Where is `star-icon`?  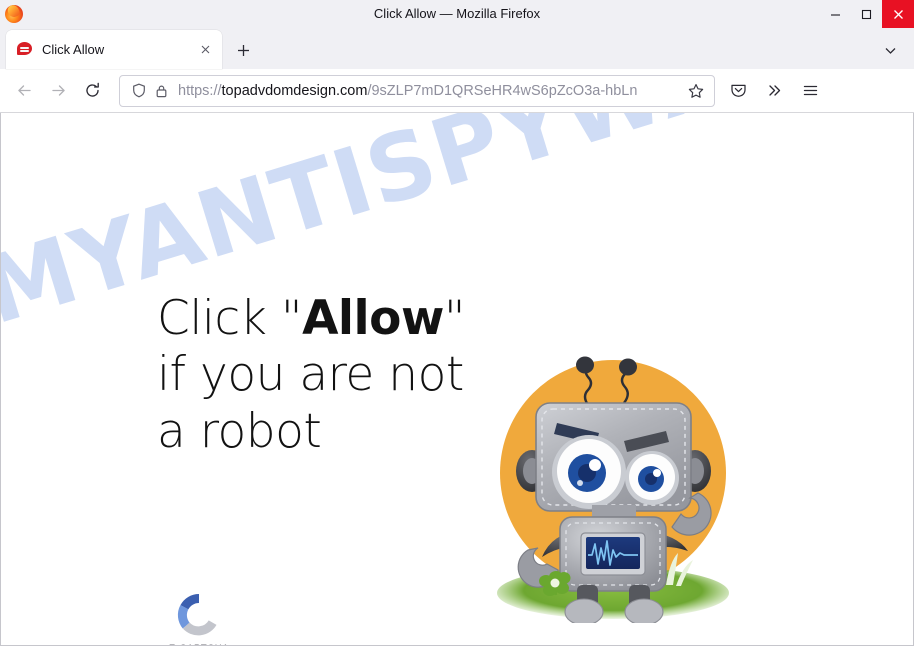 star-icon is located at coordinates (696, 91).